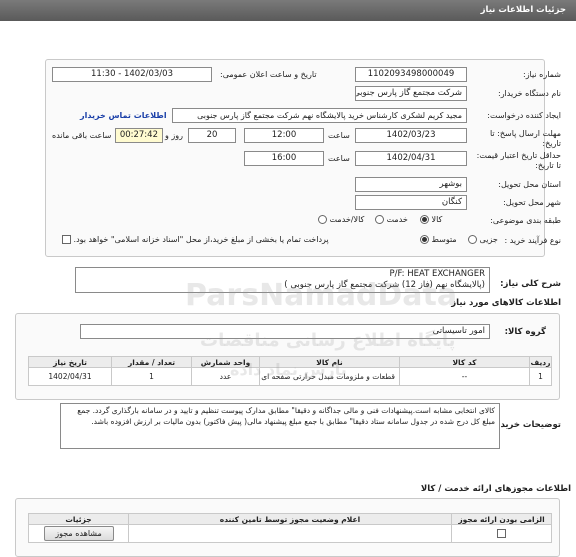 The width and height of the screenshot is (576, 557). What do you see at coordinates (488, 239) in the screenshot?
I see `process-option-minor-label: جزیی` at bounding box center [488, 239].